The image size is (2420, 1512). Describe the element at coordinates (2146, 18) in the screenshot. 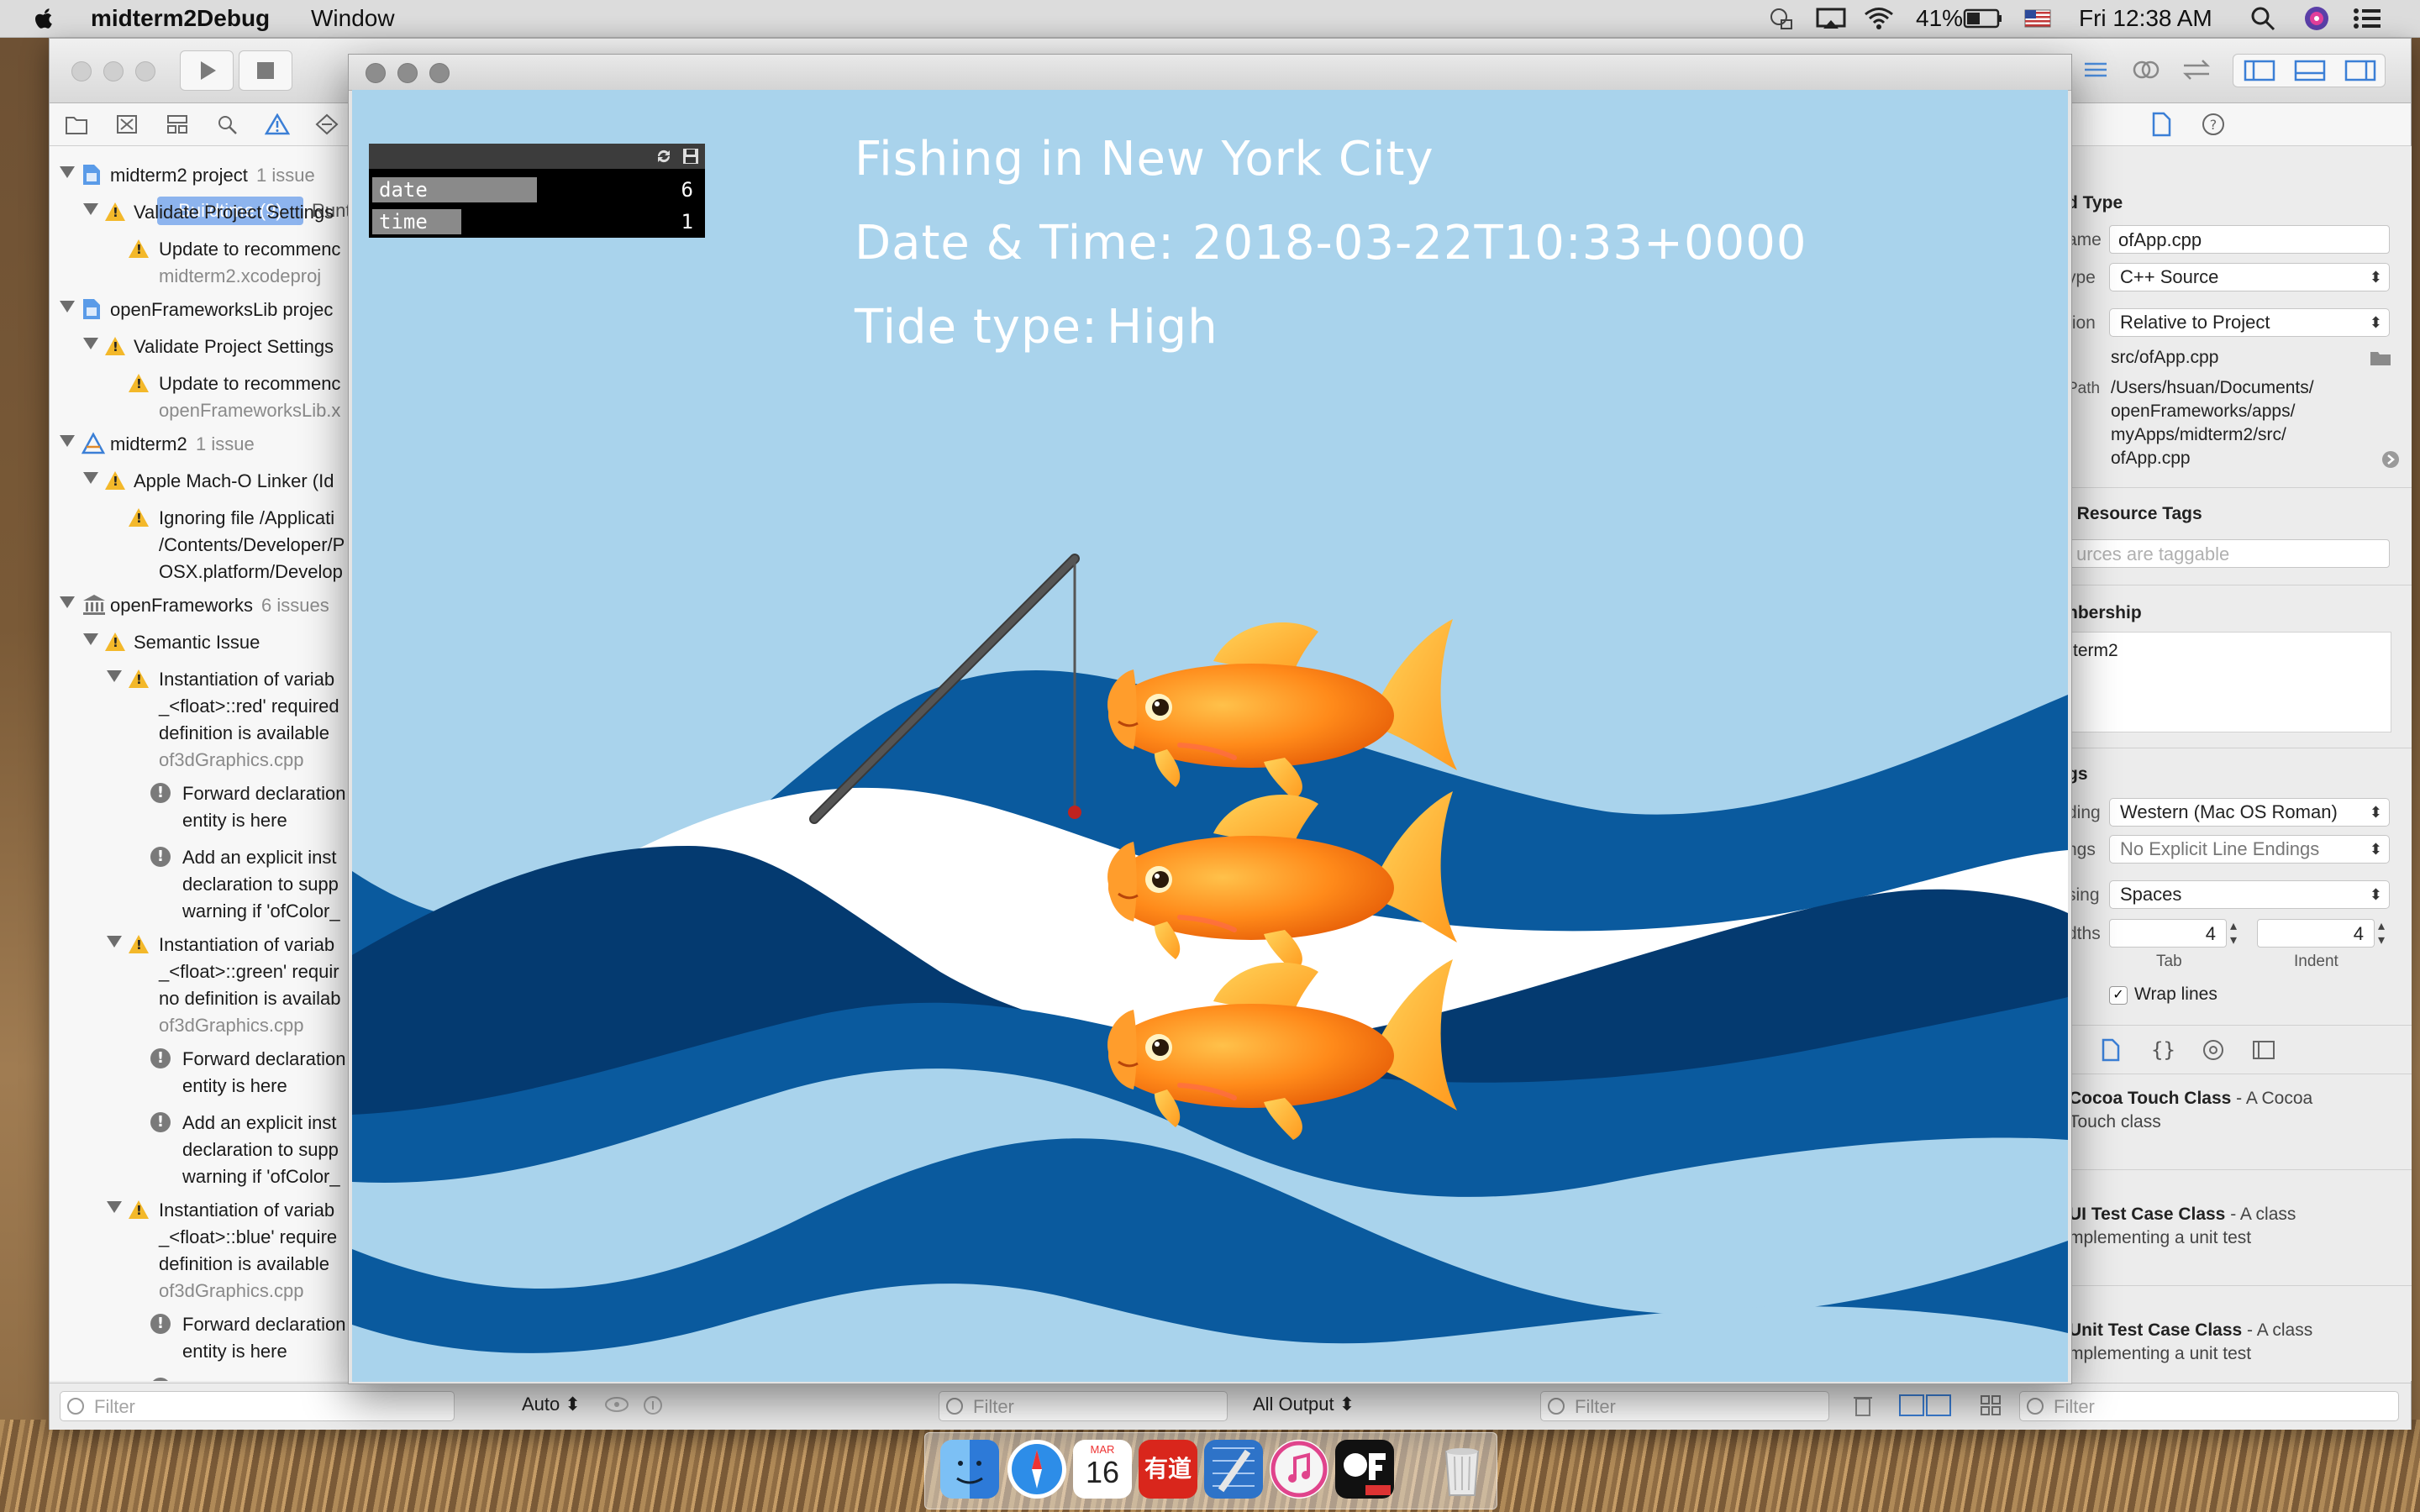

I see `menubar-clock: Fri 12:38 AM` at that location.